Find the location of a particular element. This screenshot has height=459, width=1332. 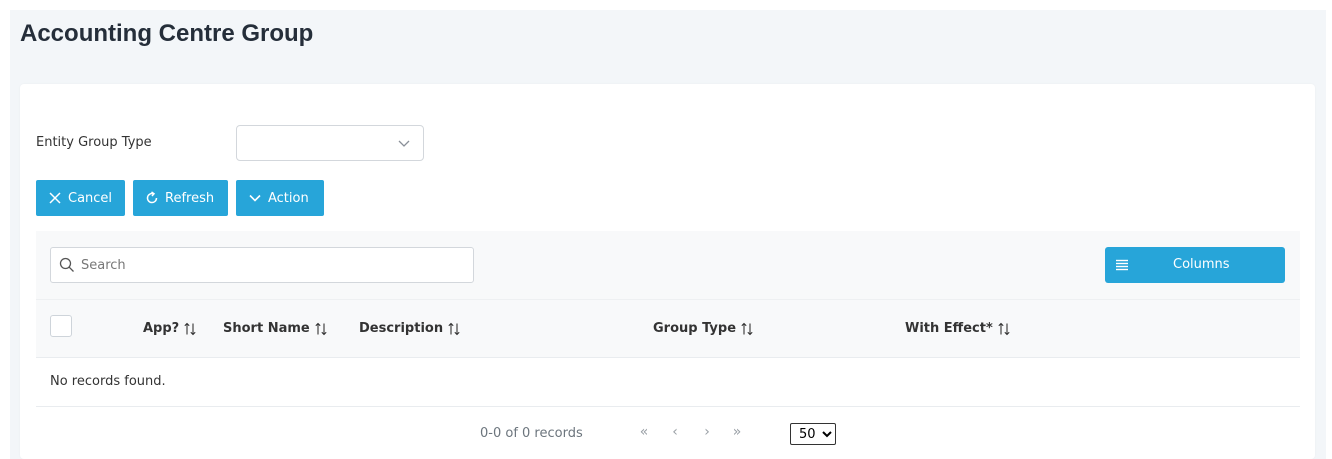

next-page-button: › is located at coordinates (707, 432).